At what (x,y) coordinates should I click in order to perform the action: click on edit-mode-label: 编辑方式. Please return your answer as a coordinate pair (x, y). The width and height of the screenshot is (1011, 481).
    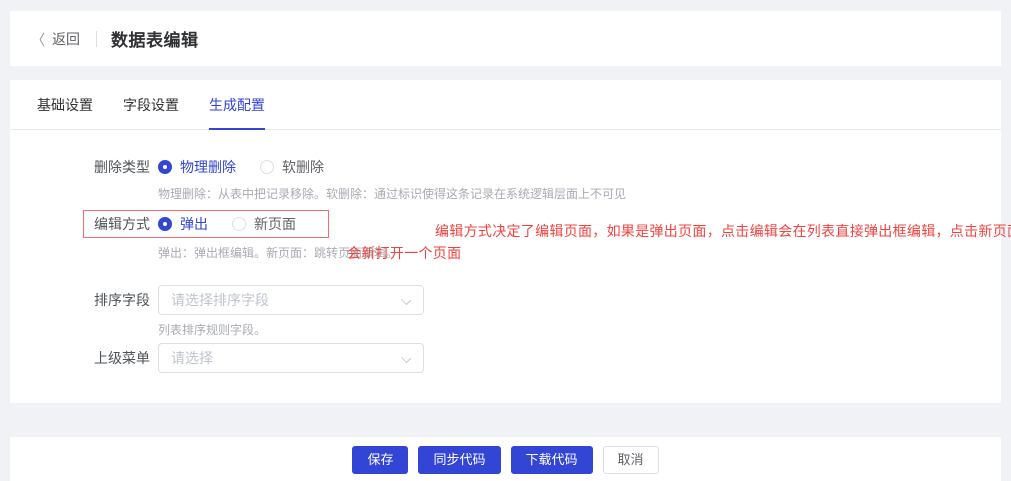
    Looking at the image, I should click on (122, 224).